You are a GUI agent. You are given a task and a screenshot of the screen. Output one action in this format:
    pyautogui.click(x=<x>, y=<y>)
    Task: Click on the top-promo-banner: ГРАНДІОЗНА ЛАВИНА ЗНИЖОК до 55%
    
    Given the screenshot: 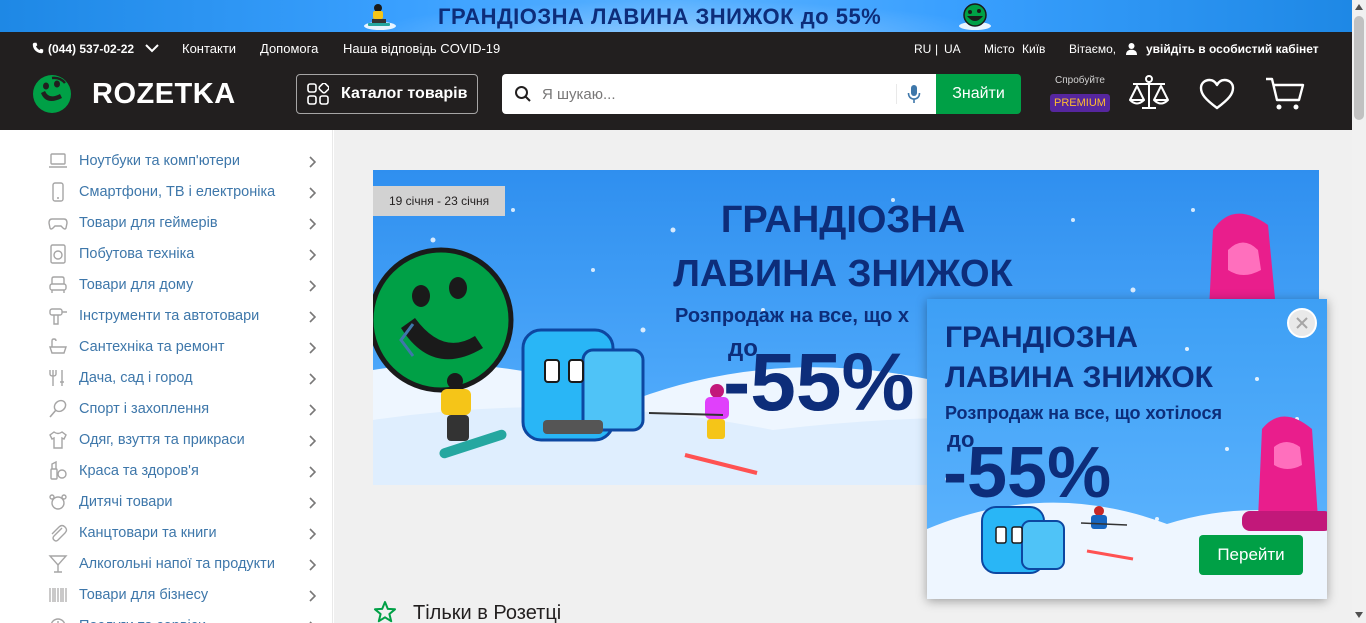 What is the action you would take?
    pyautogui.click(x=676, y=16)
    